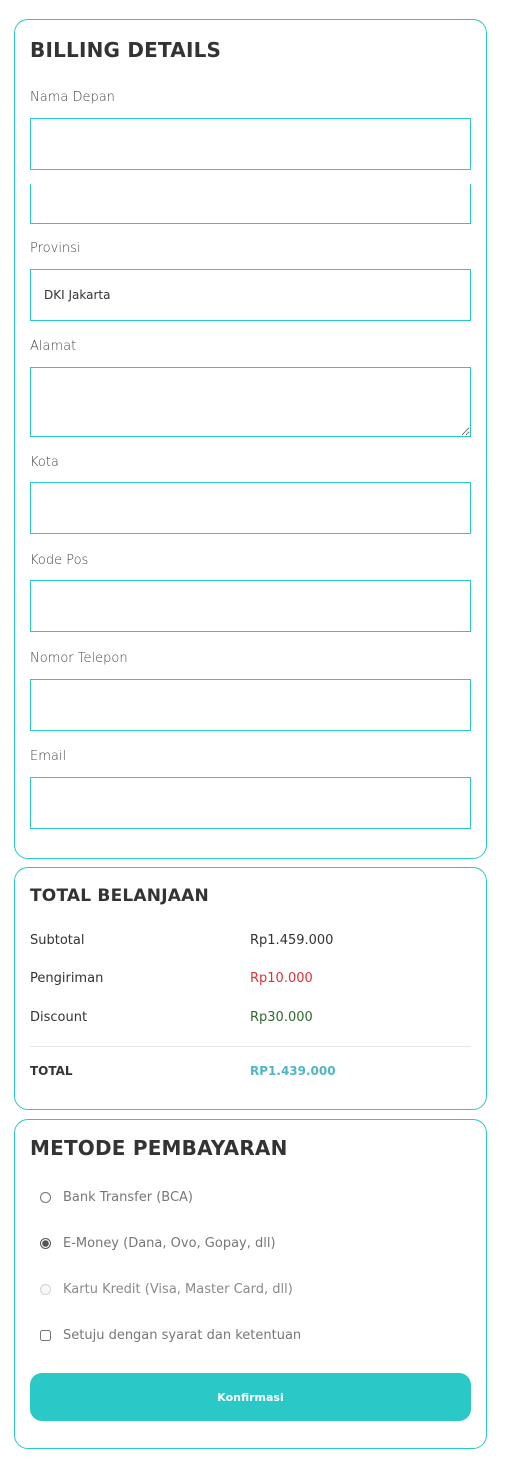 Image resolution: width=514 pixels, height=1478 pixels. I want to click on emoney-label: E-Money (Dana, Ovo, Gopay, dll), so click(169, 1243).